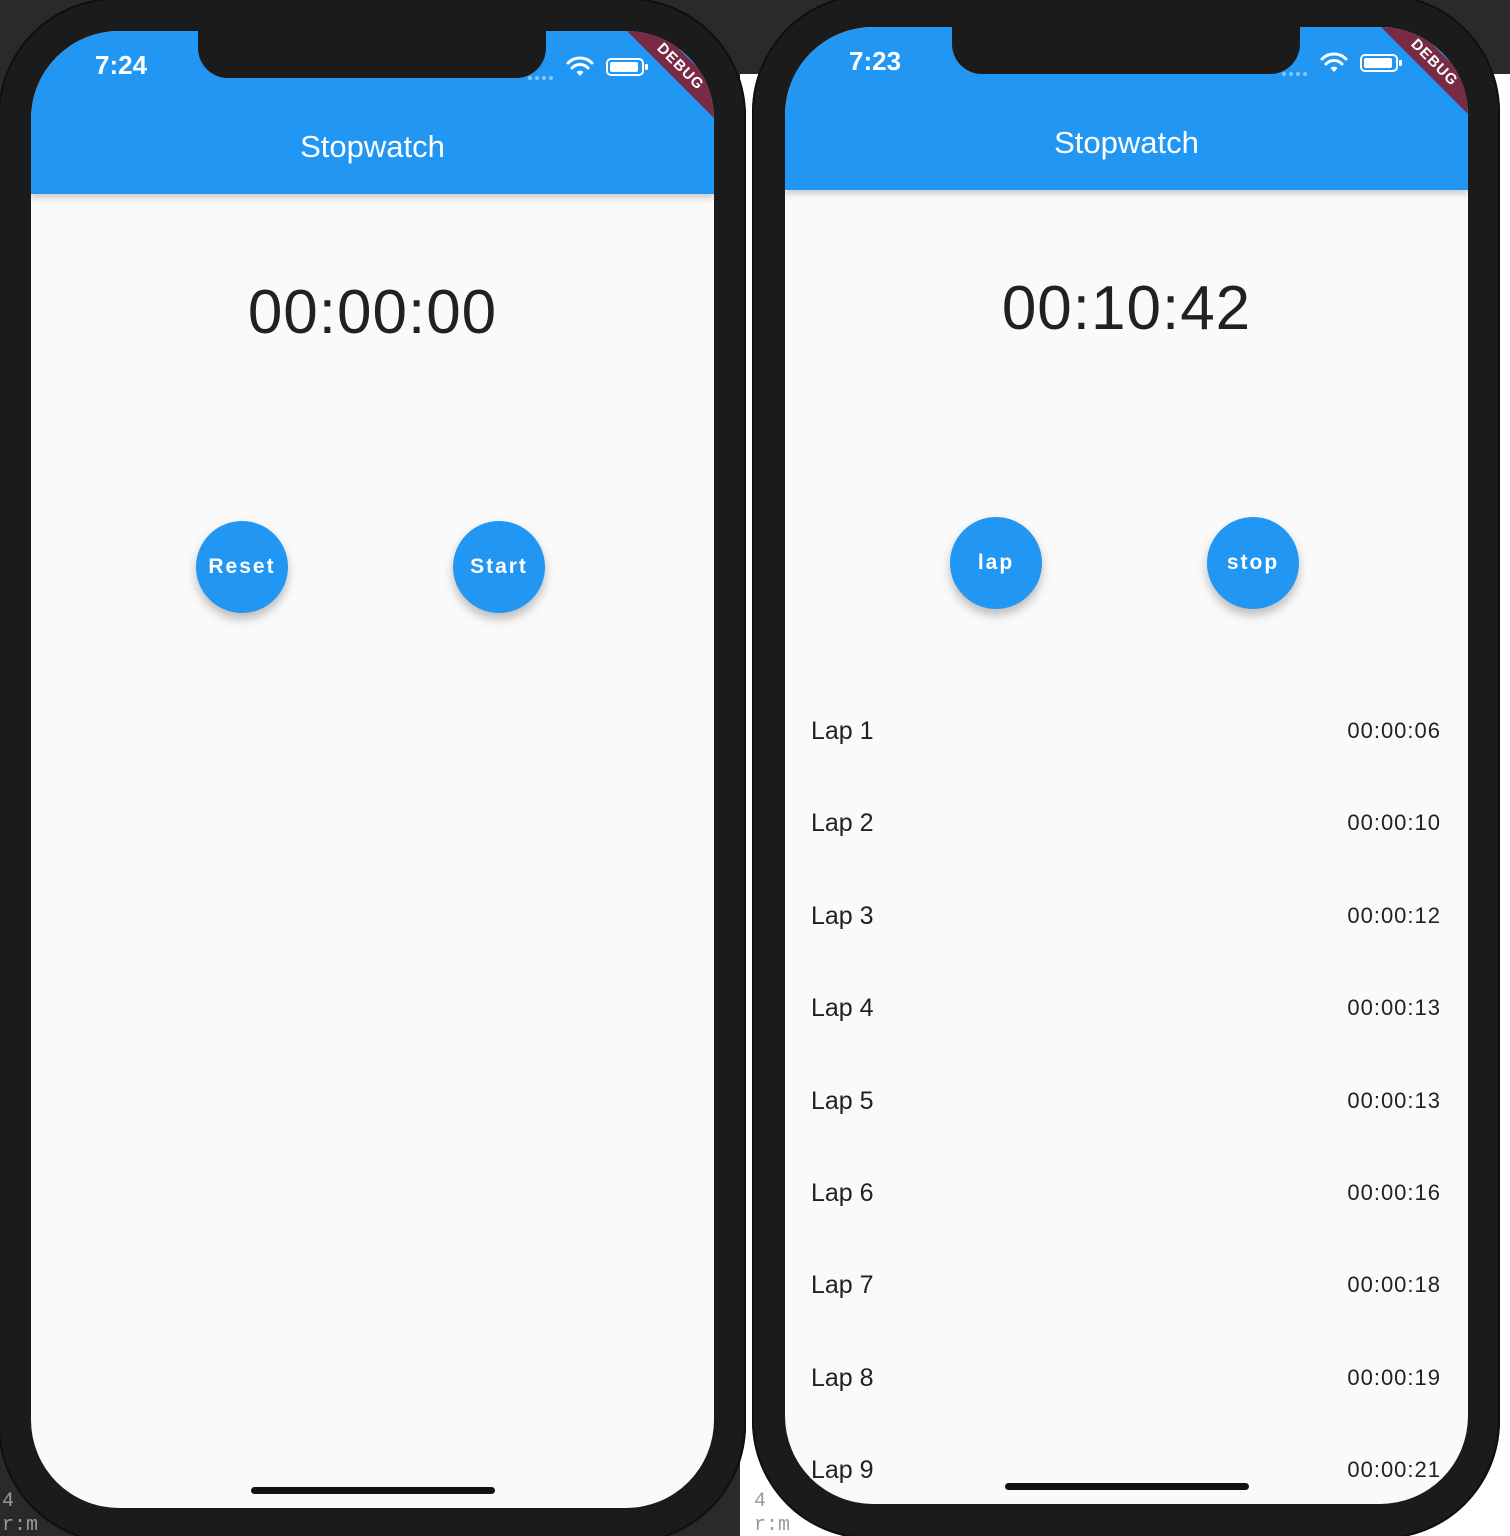 The height and width of the screenshot is (1536, 1510). Describe the element at coordinates (1394, 1377) in the screenshot. I see `lap-time: 00:00:19` at that location.